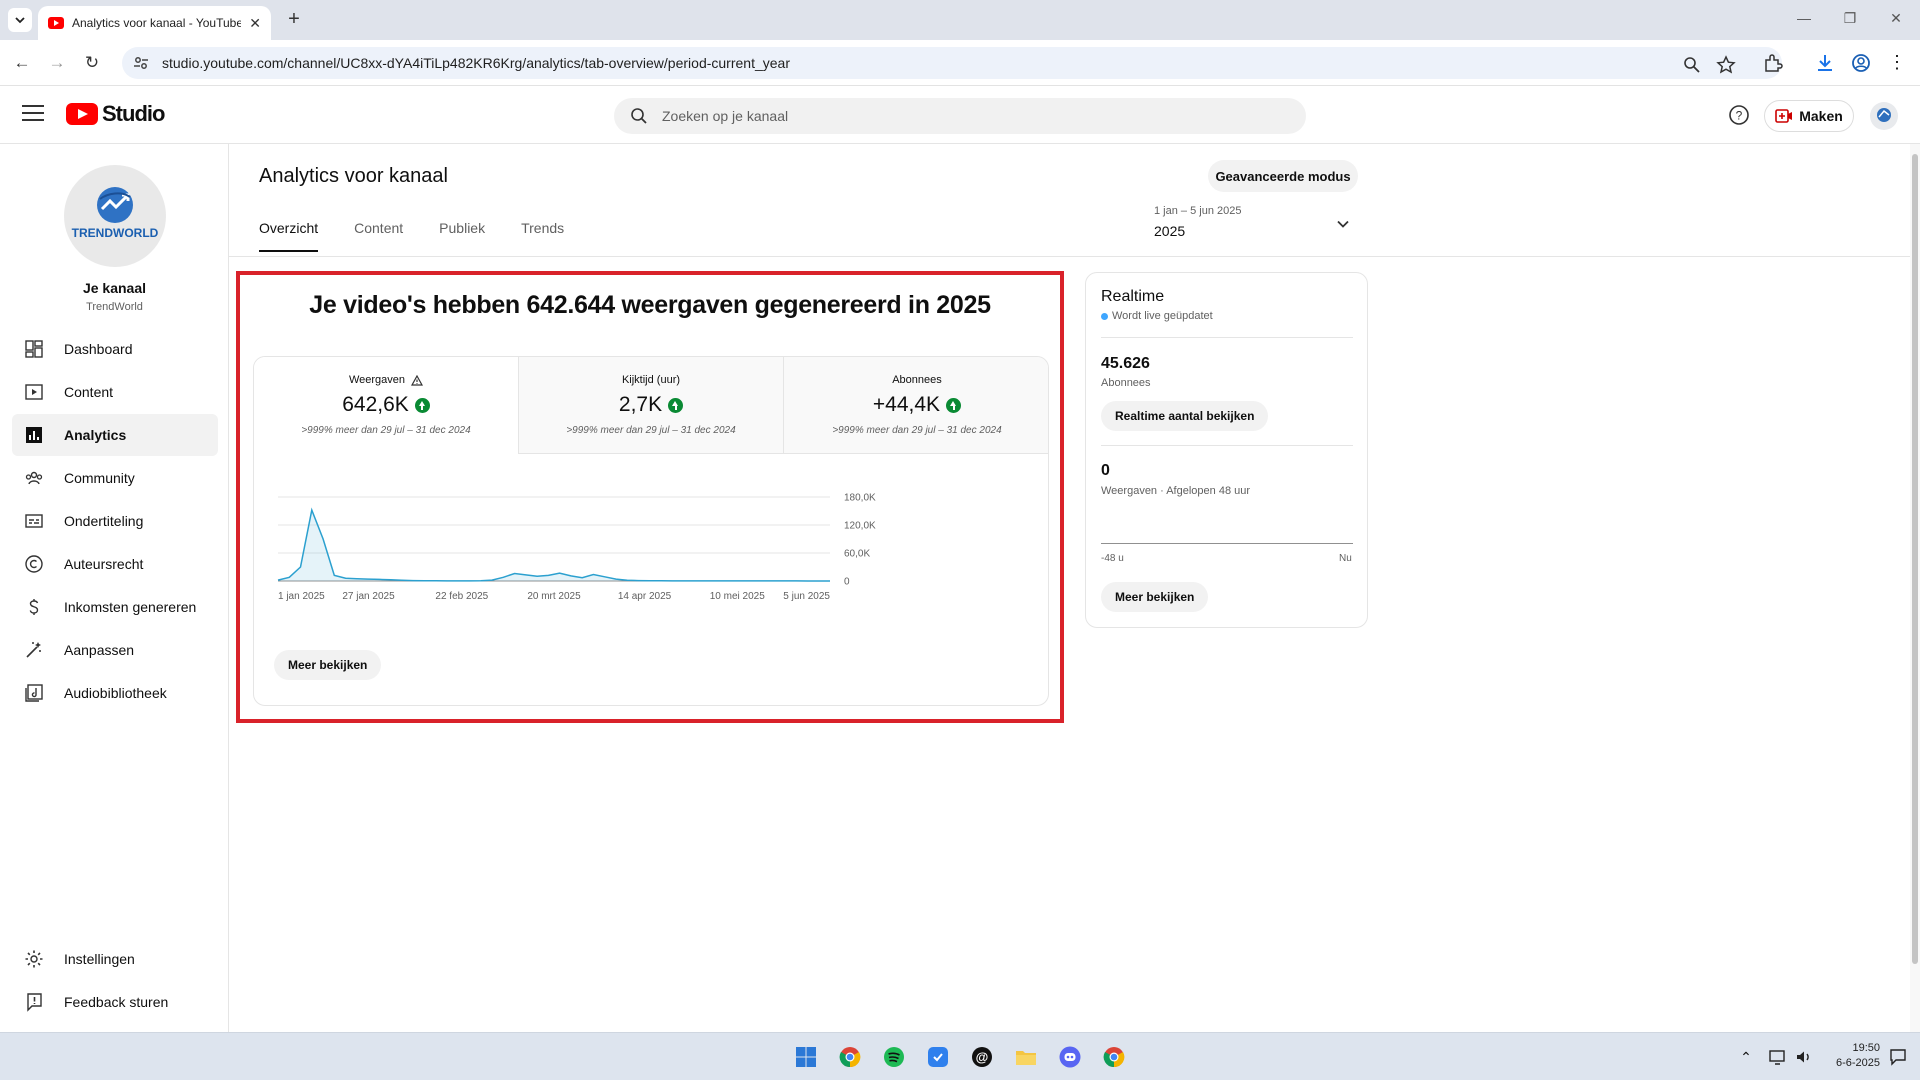  Describe the element at coordinates (639, 116) in the screenshot. I see `search-icon` at that location.